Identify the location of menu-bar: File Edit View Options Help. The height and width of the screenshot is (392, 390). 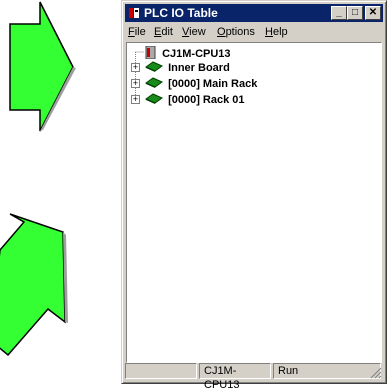
(254, 32).